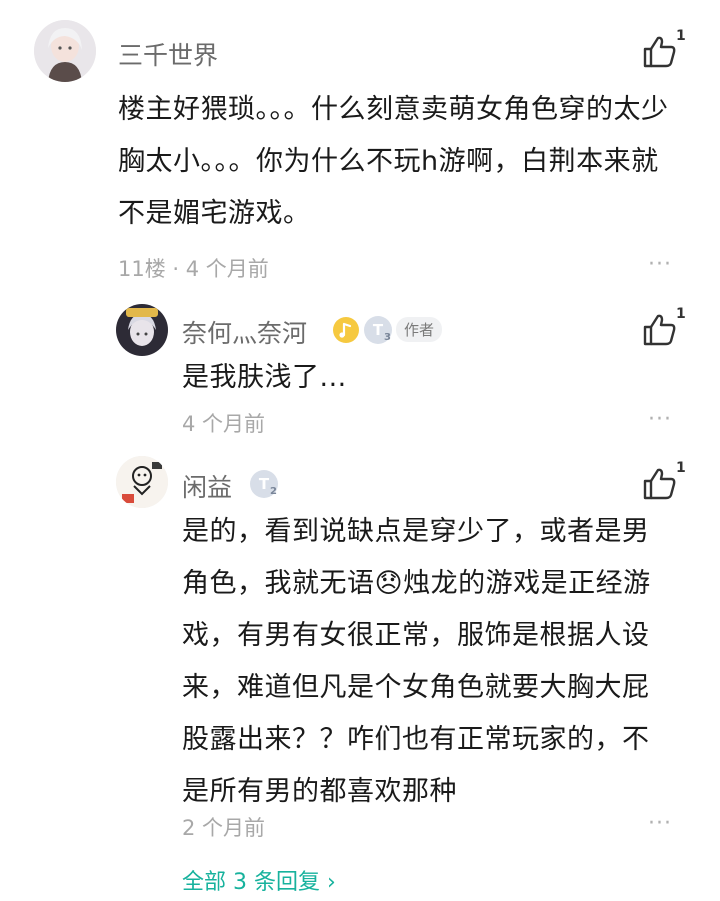  I want to click on username: 三千世界, so click(168, 54).